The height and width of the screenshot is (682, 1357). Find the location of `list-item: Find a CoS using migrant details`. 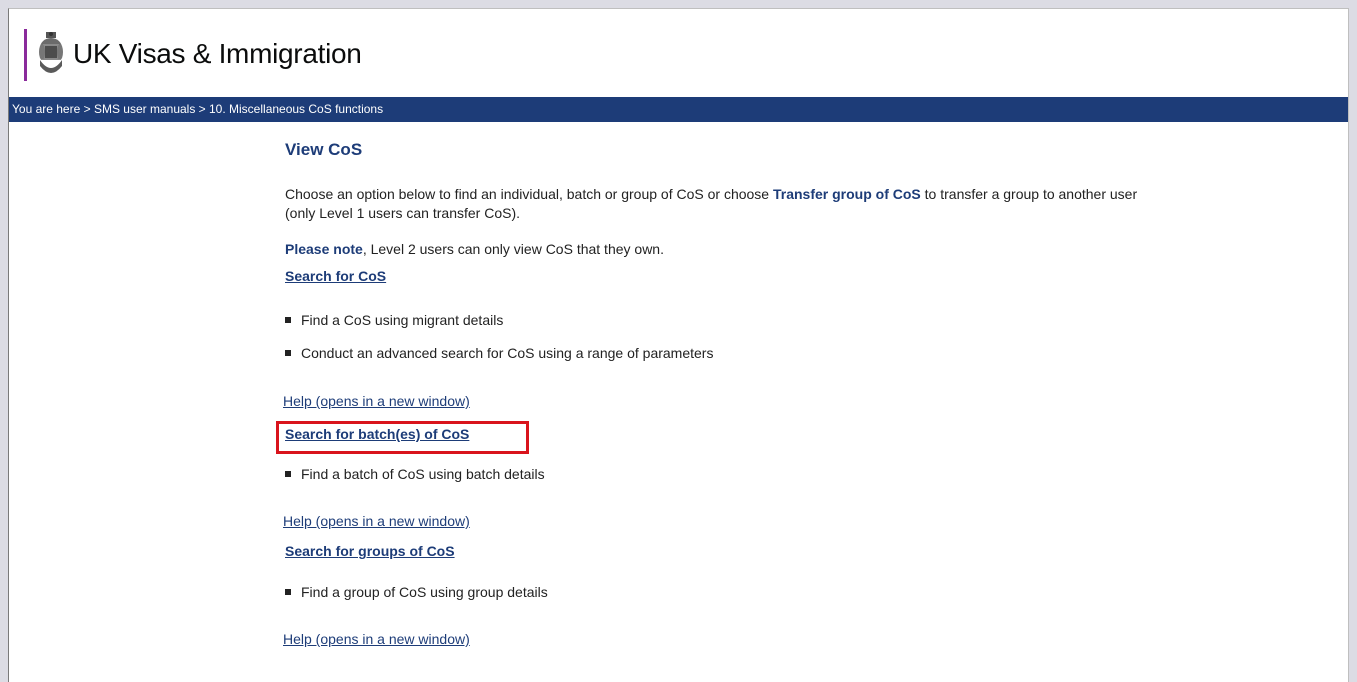

list-item: Find a CoS using migrant details is located at coordinates (394, 320).